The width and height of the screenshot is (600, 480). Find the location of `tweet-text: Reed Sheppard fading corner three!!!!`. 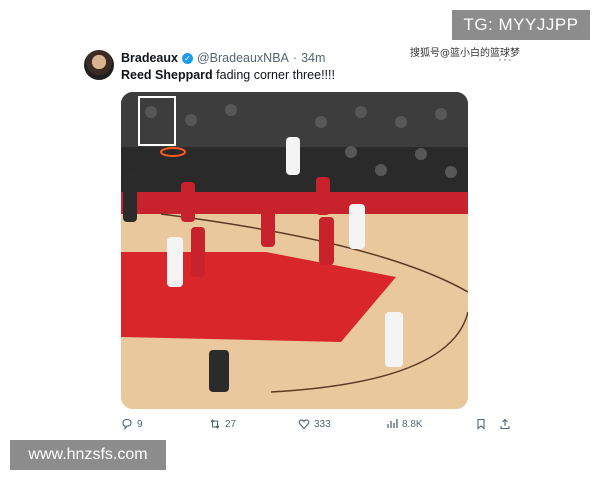

tweet-text: Reed Sheppard fading corner three!!!! is located at coordinates (228, 75).